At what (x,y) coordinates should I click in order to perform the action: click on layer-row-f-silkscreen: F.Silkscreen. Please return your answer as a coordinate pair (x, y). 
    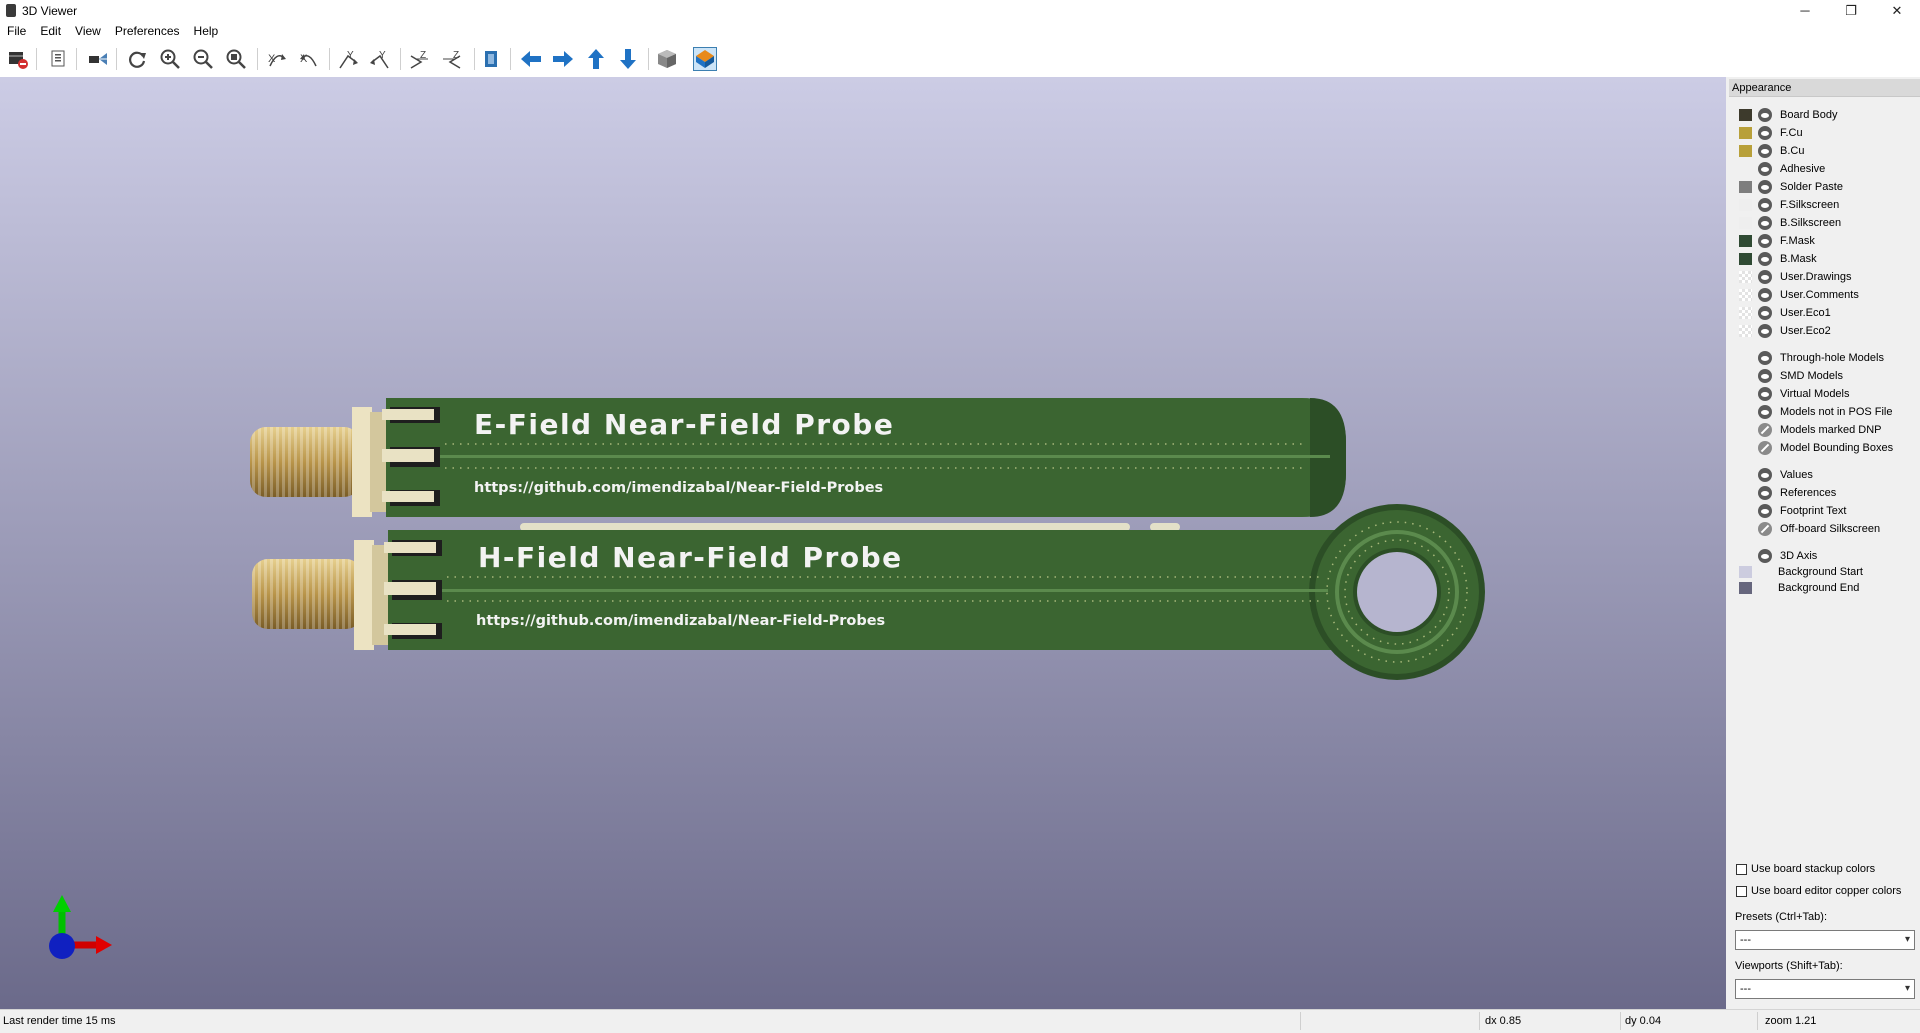
    Looking at the image, I should click on (1824, 205).